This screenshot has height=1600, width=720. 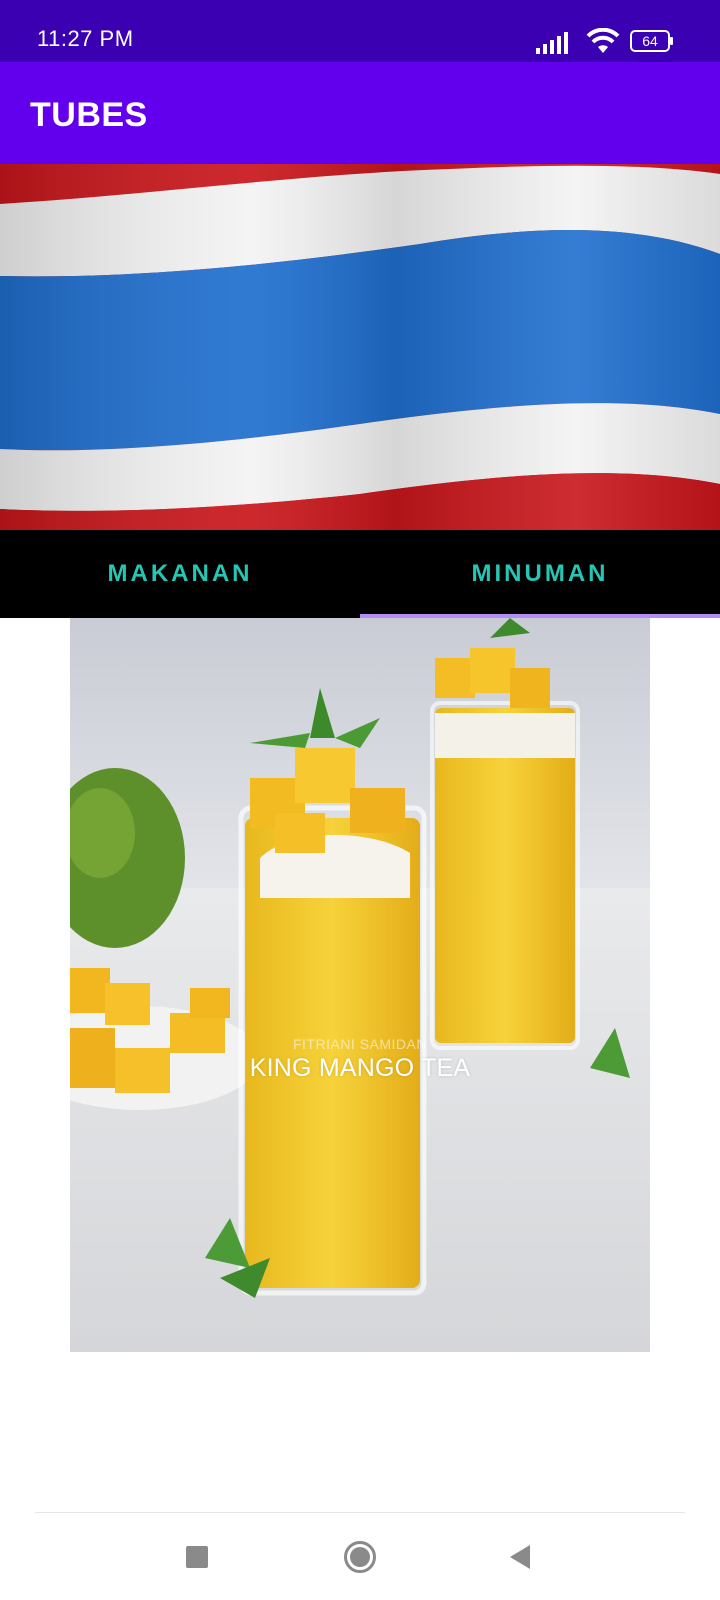 I want to click on back-button, so click(x=520, y=1557).